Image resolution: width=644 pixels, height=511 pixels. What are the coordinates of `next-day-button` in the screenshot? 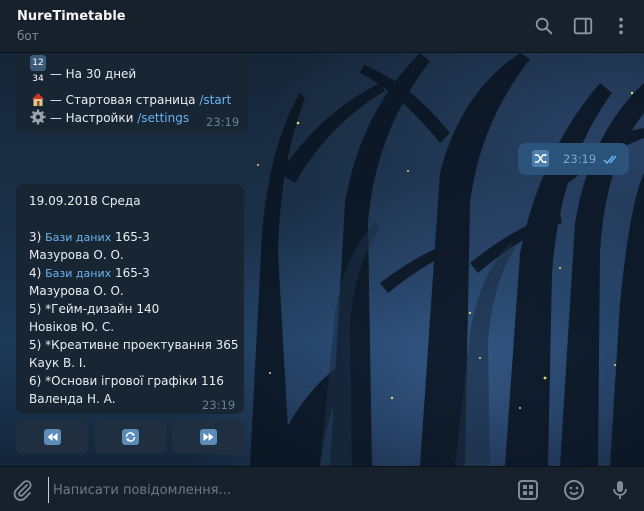 It's located at (208, 437).